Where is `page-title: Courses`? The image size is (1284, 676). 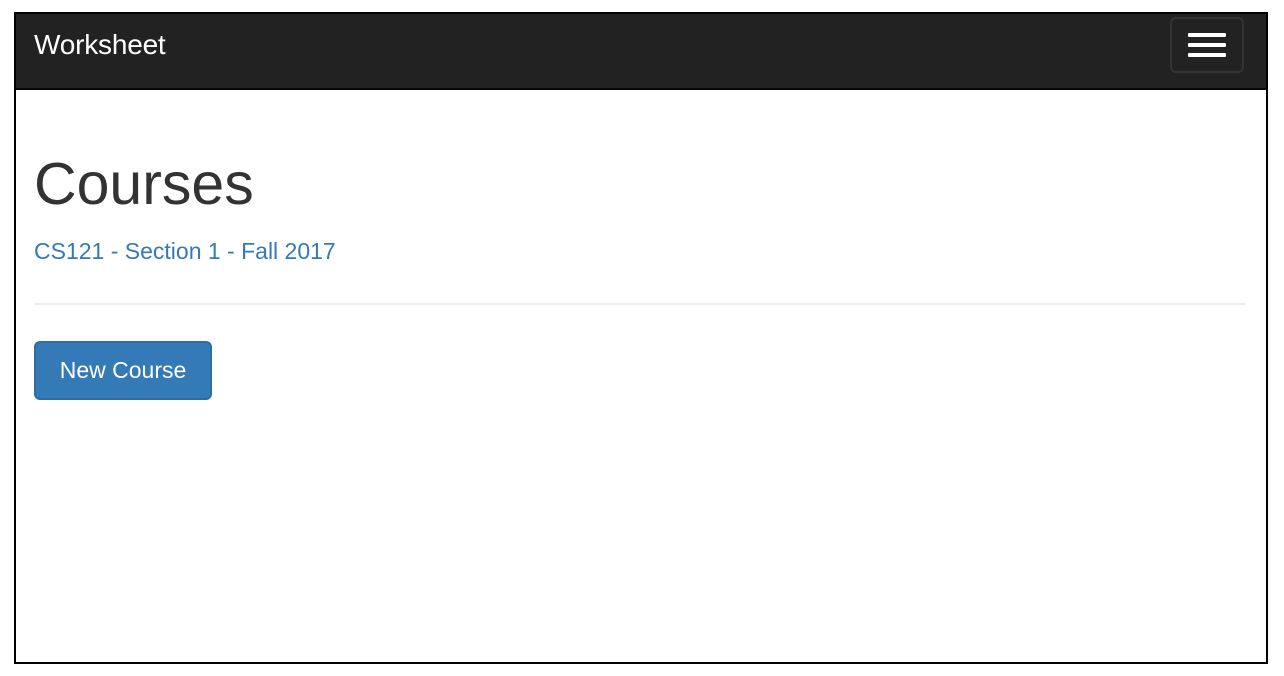
page-title: Courses is located at coordinates (144, 184).